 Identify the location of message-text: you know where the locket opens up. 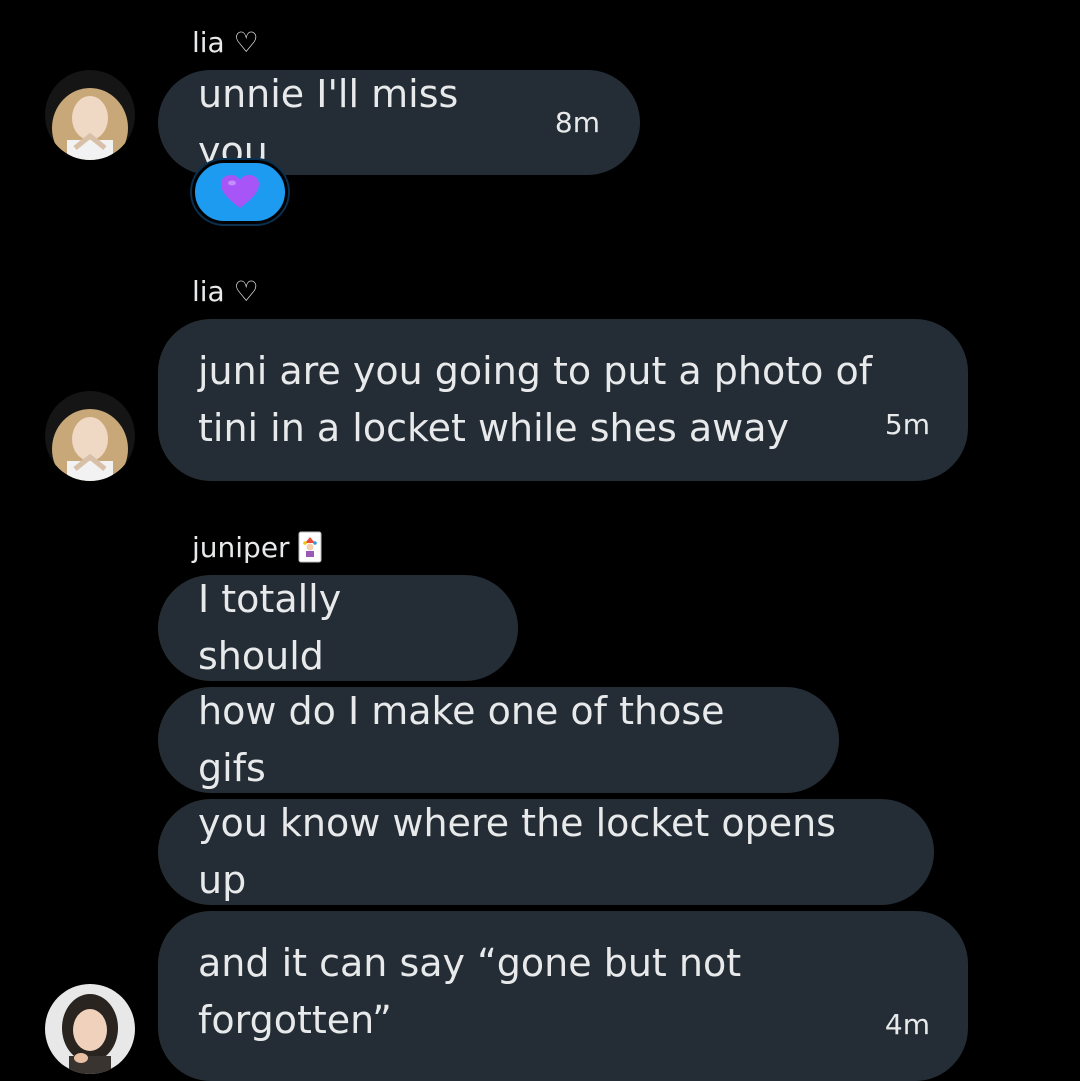
(517, 851).